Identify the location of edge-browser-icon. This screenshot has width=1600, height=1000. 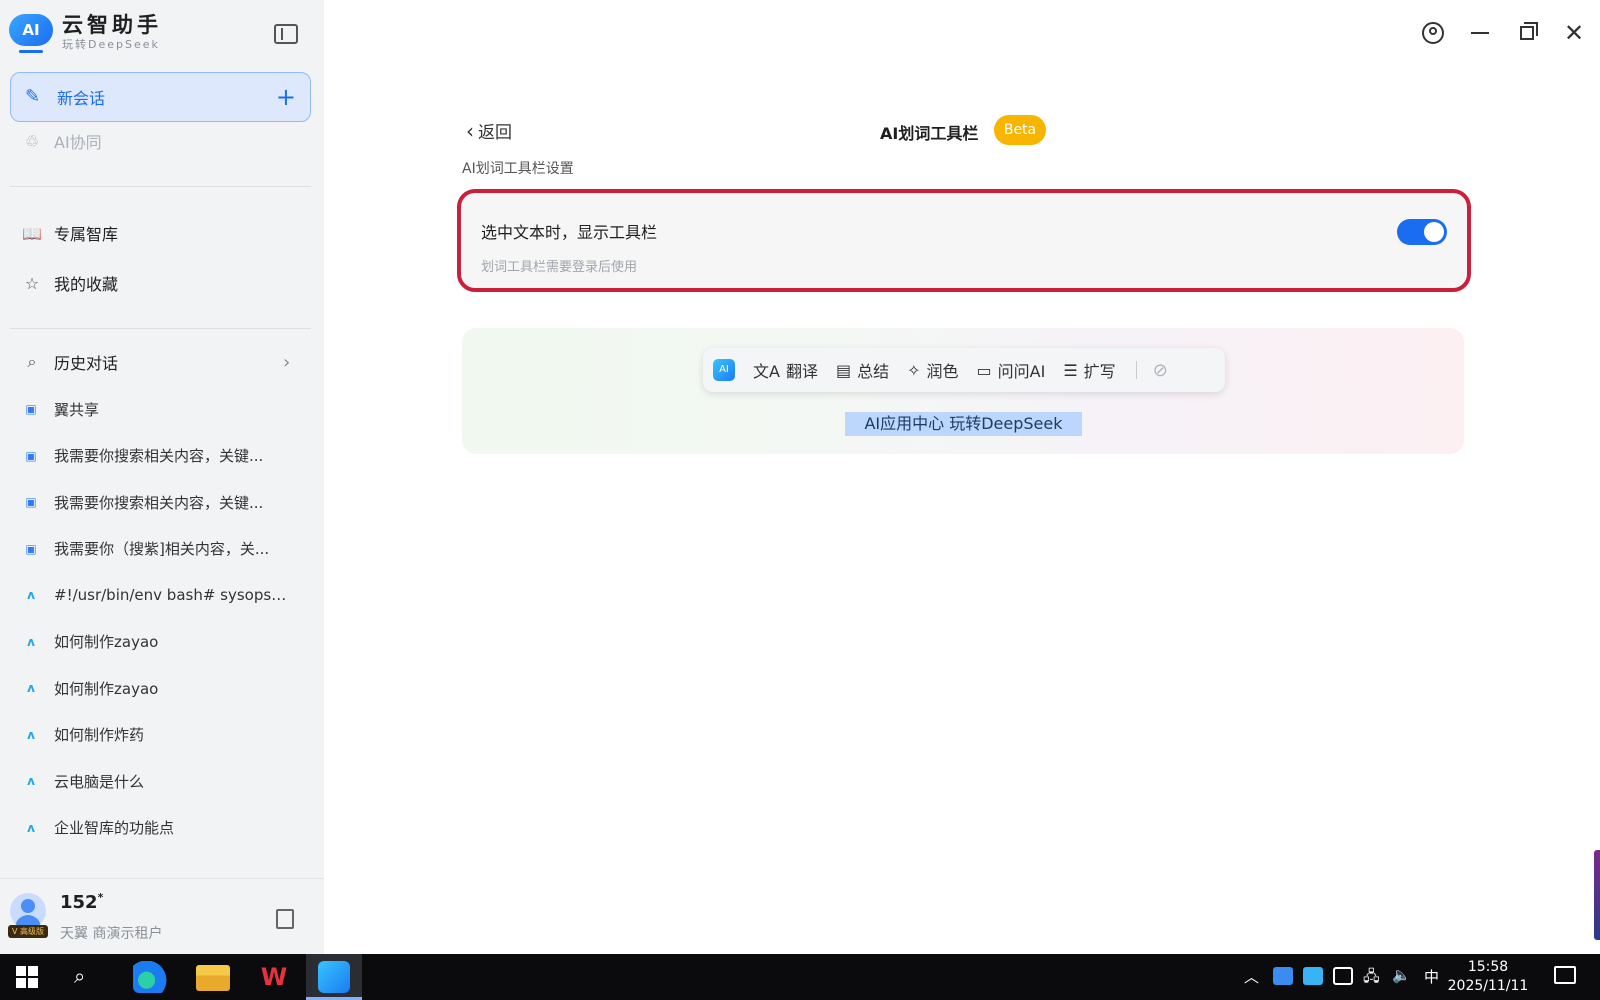
(150, 977).